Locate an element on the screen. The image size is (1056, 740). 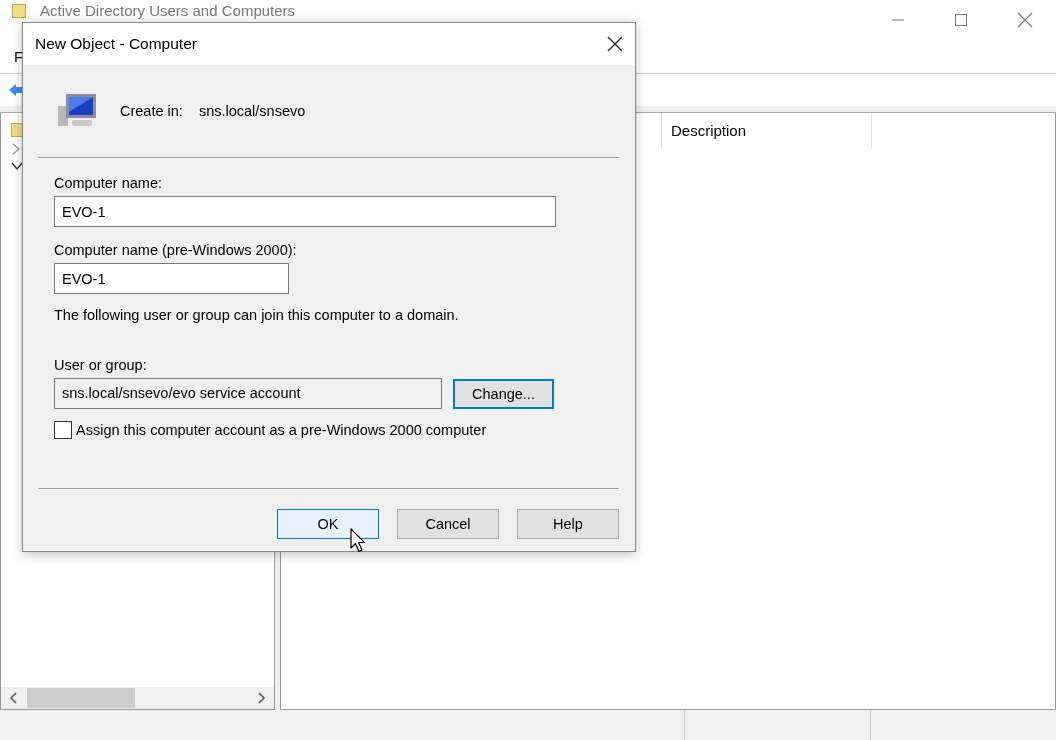
scroll-thumb is located at coordinates (81, 698).